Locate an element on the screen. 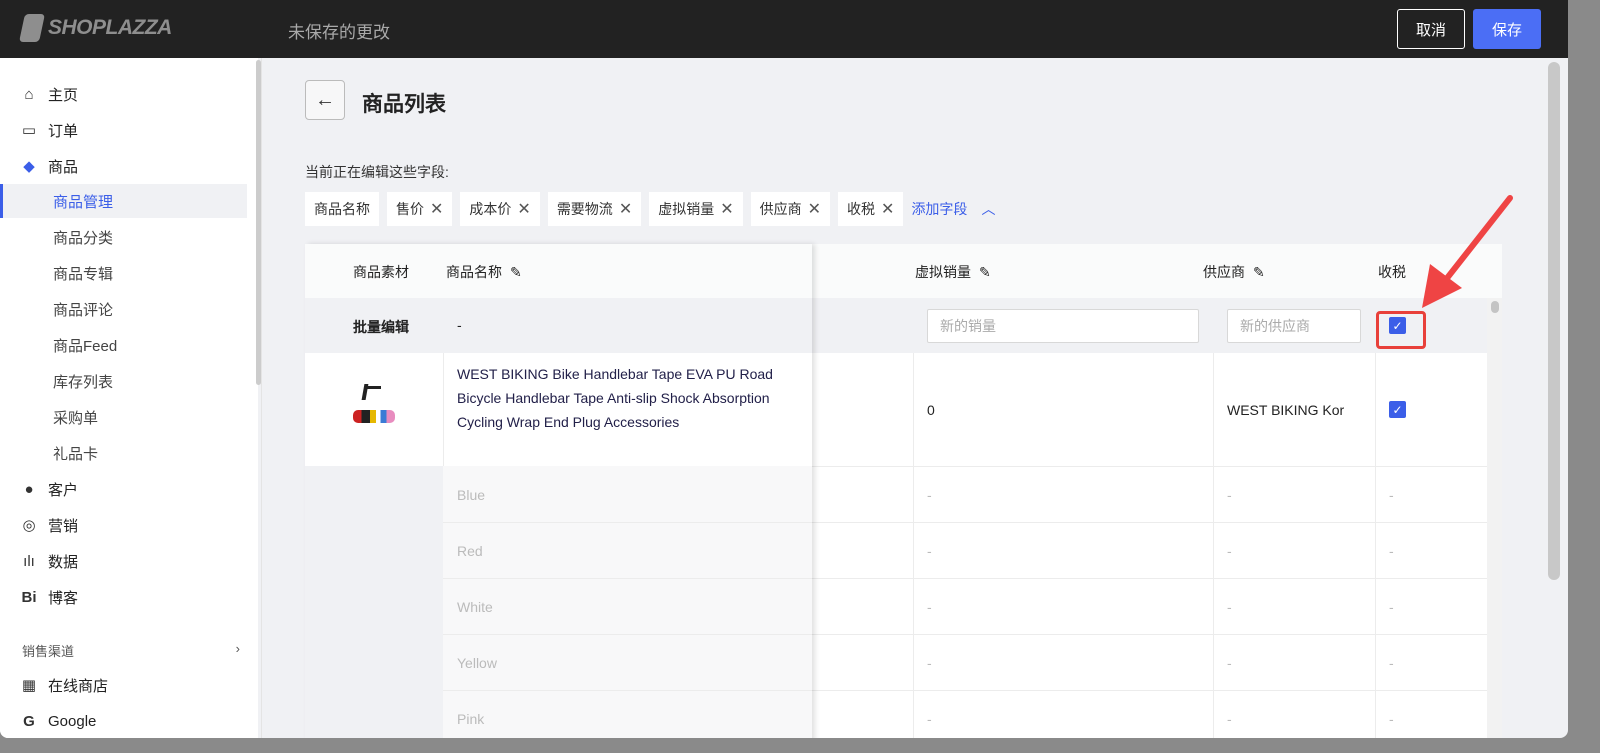 Image resolution: width=1600 pixels, height=753 pixels. highlight-box is located at coordinates (1401, 330).